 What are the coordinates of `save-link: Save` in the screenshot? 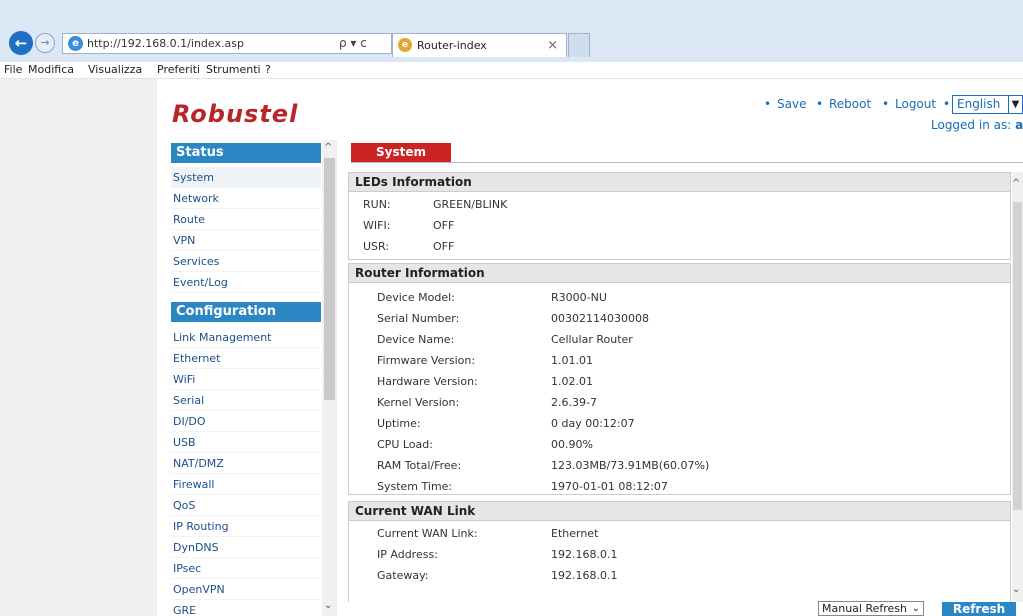 It's located at (791, 104).